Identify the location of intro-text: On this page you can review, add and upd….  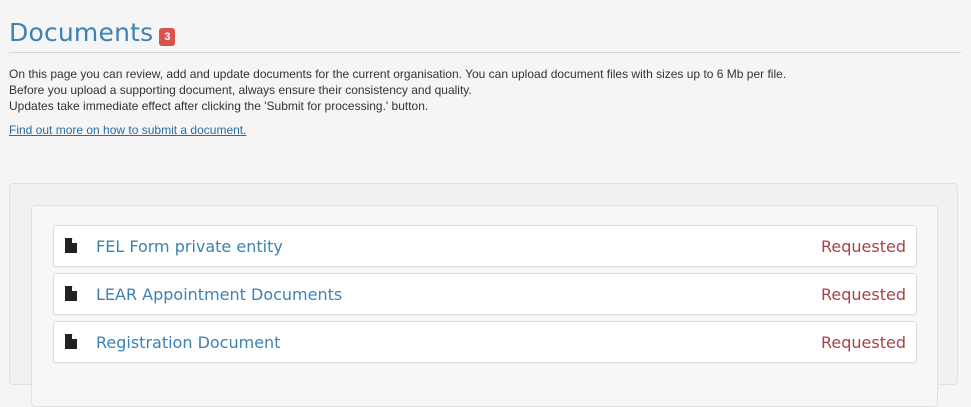
(485, 90).